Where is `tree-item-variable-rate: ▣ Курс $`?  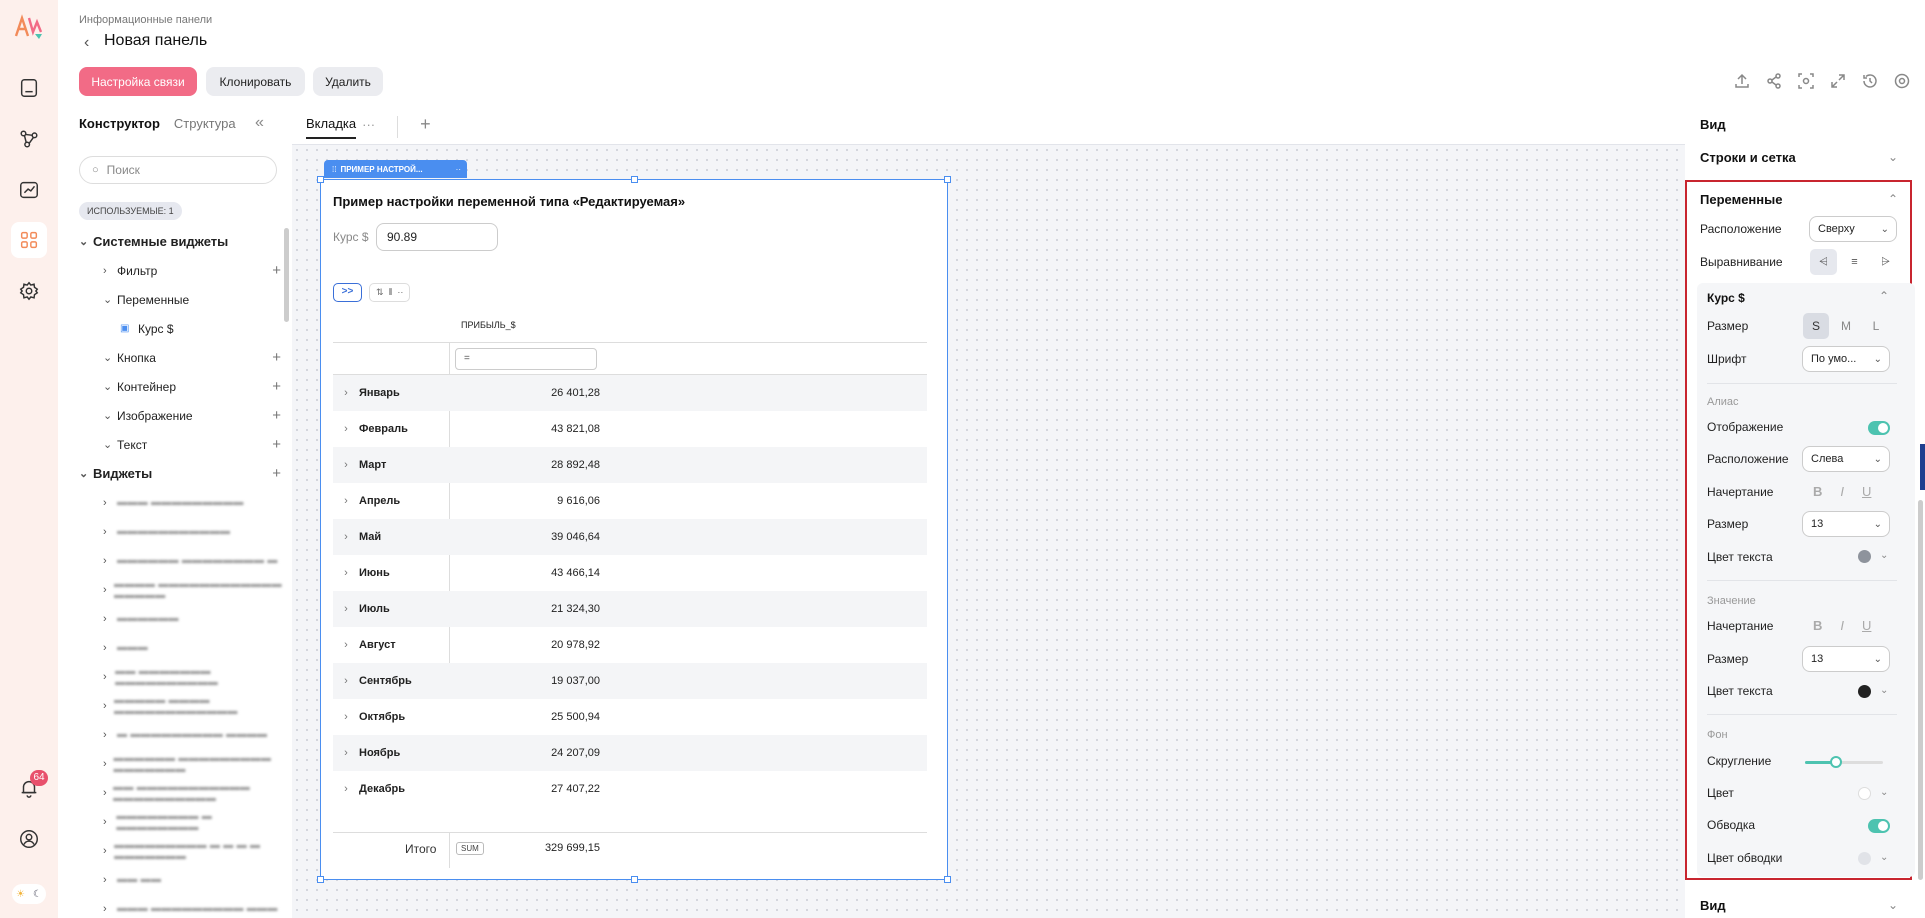
tree-item-variable-rate: ▣ Курс $ is located at coordinates (184, 328).